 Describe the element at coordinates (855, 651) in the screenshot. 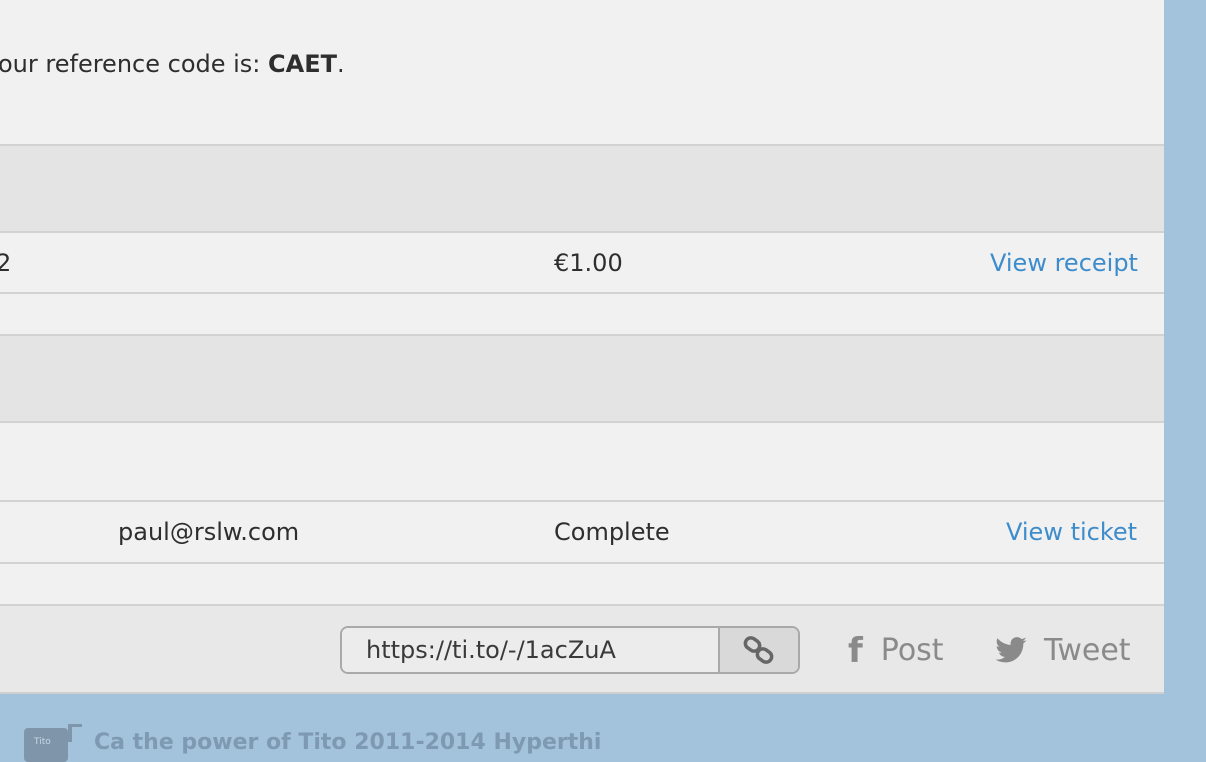

I see `facebook-icon: f` at that location.